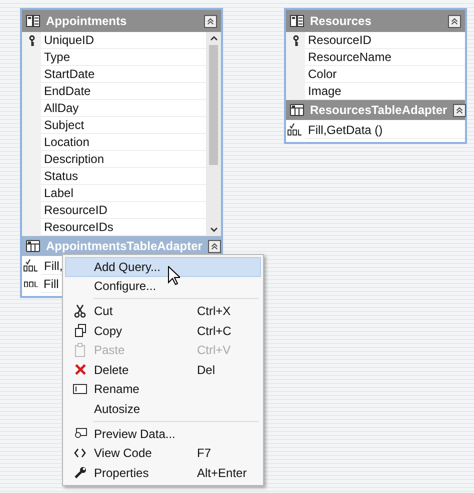 The width and height of the screenshot is (474, 493). What do you see at coordinates (163, 311) in the screenshot?
I see `menu-item: Cut Ctrl+X` at bounding box center [163, 311].